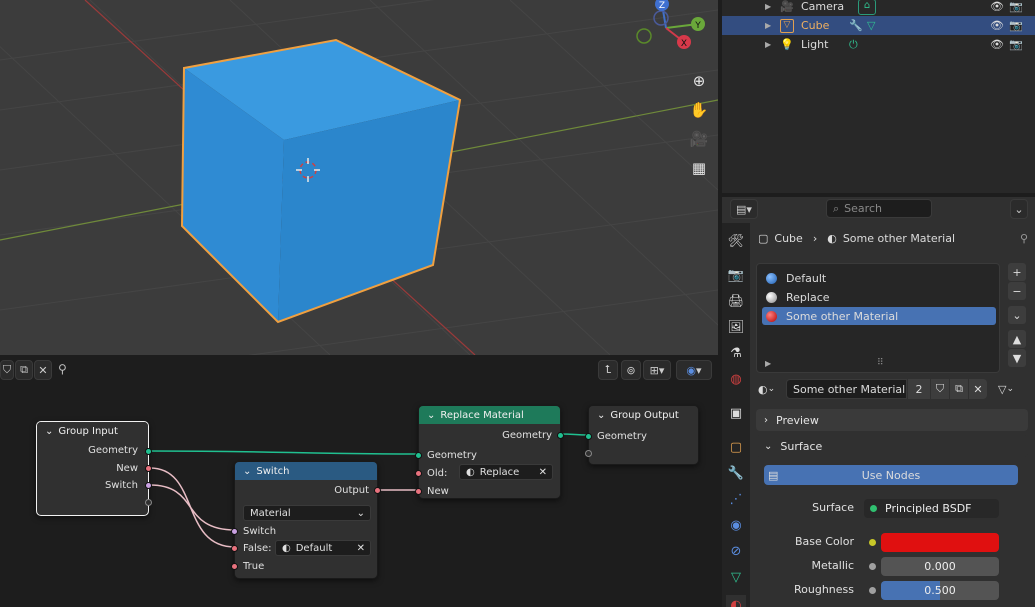  What do you see at coordinates (148, 502) in the screenshot?
I see `empty-output-socket` at bounding box center [148, 502].